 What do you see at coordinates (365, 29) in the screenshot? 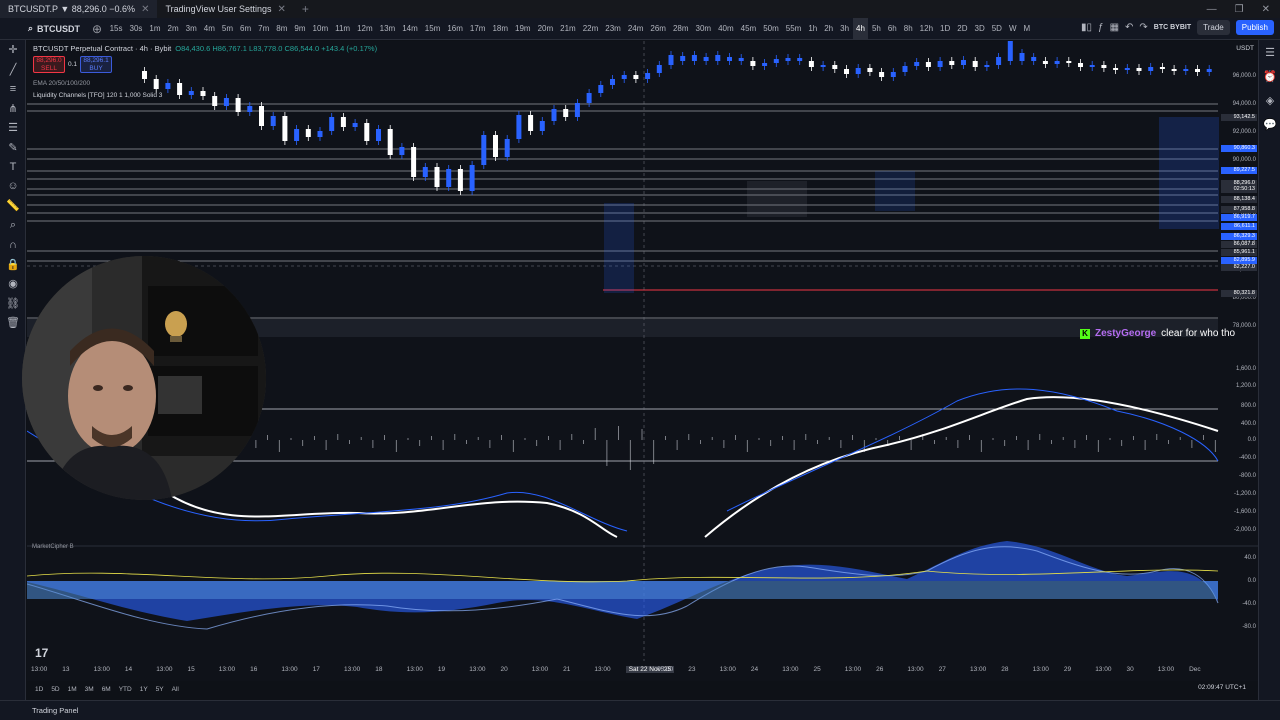
I see `timeframe-12m: 12m` at bounding box center [365, 29].